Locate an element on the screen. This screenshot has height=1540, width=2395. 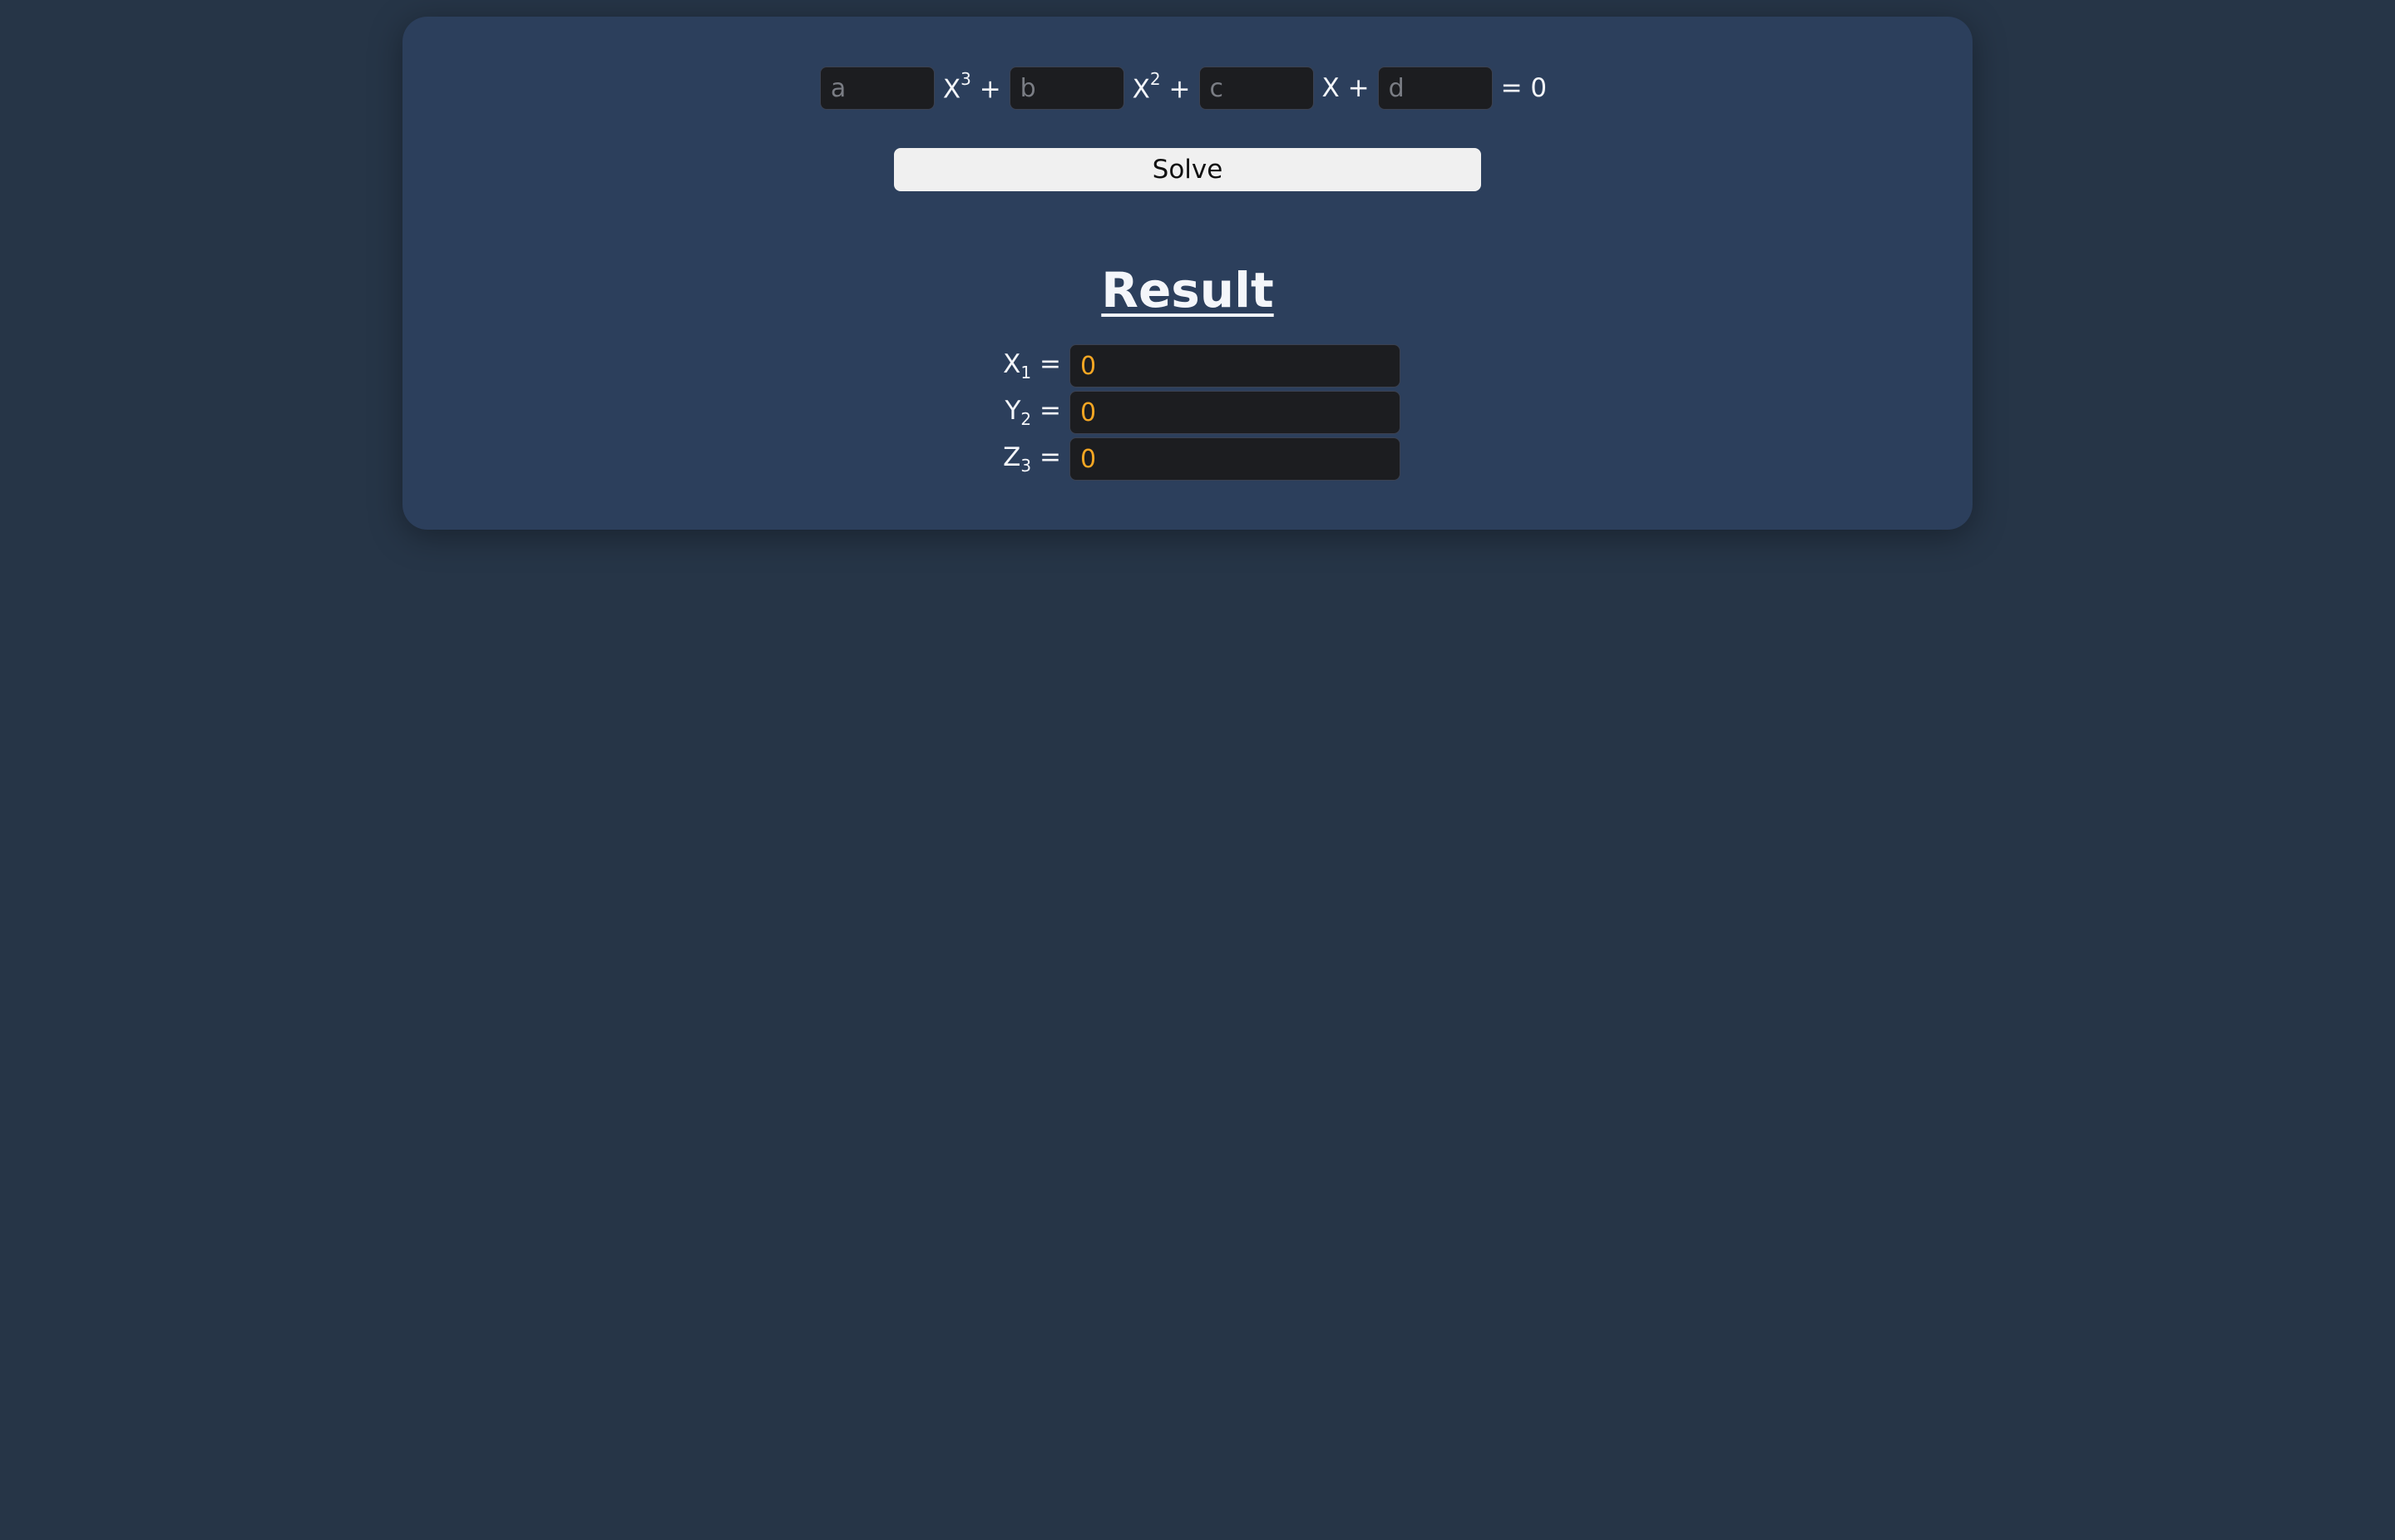
term-x-cubed: X3 + is located at coordinates (971, 86).